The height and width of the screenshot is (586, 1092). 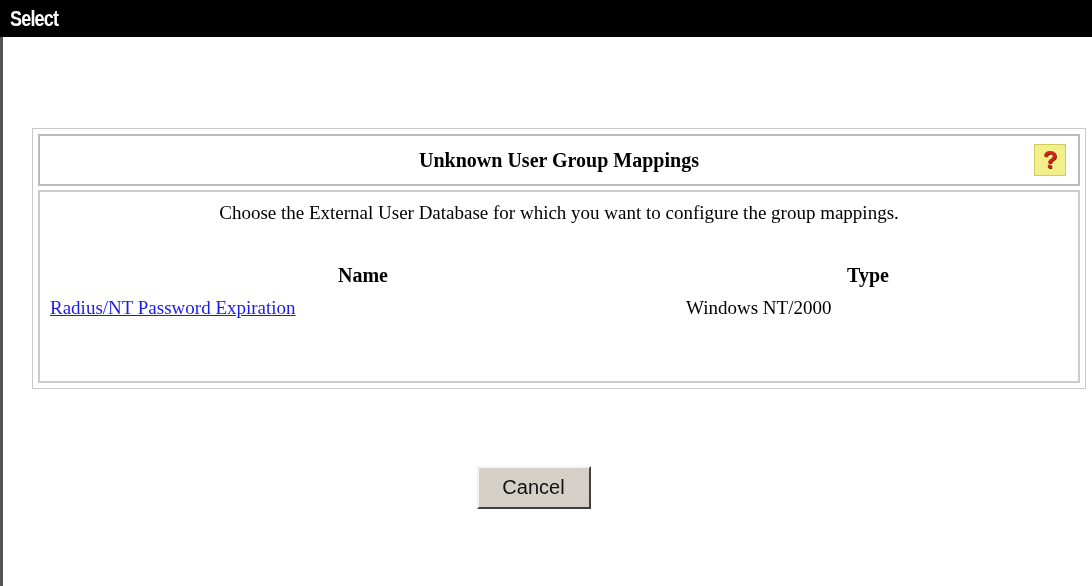 What do you see at coordinates (868, 275) in the screenshot?
I see `column-header: Type` at bounding box center [868, 275].